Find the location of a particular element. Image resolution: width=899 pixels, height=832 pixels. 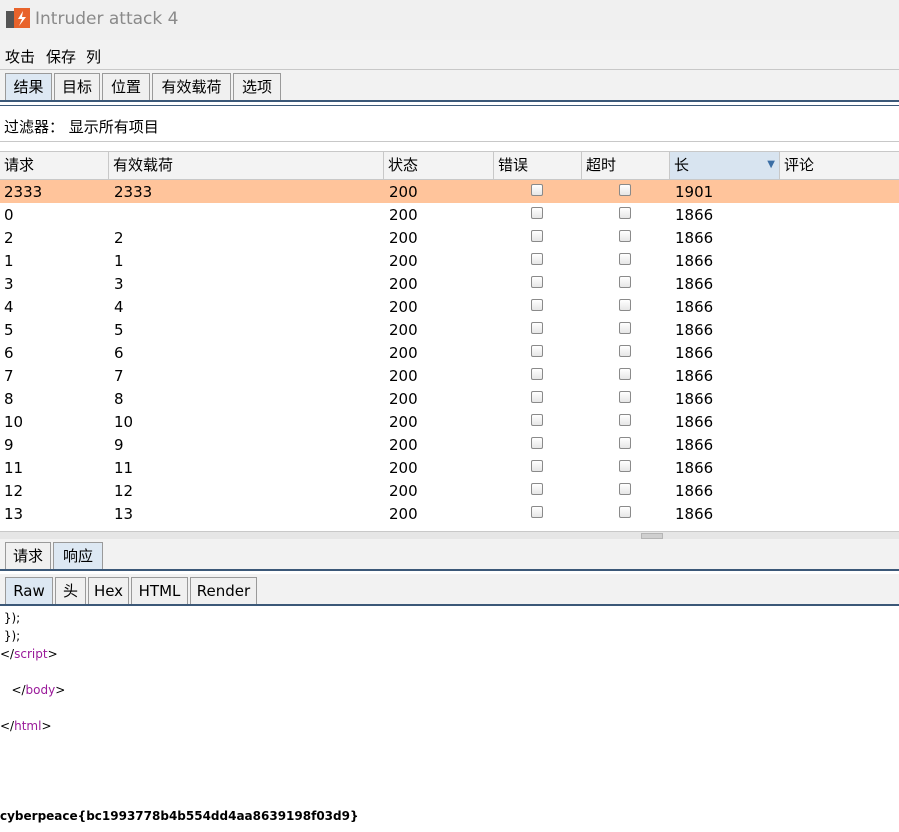

table-row: 1 1 200 1866 is located at coordinates (449, 260).